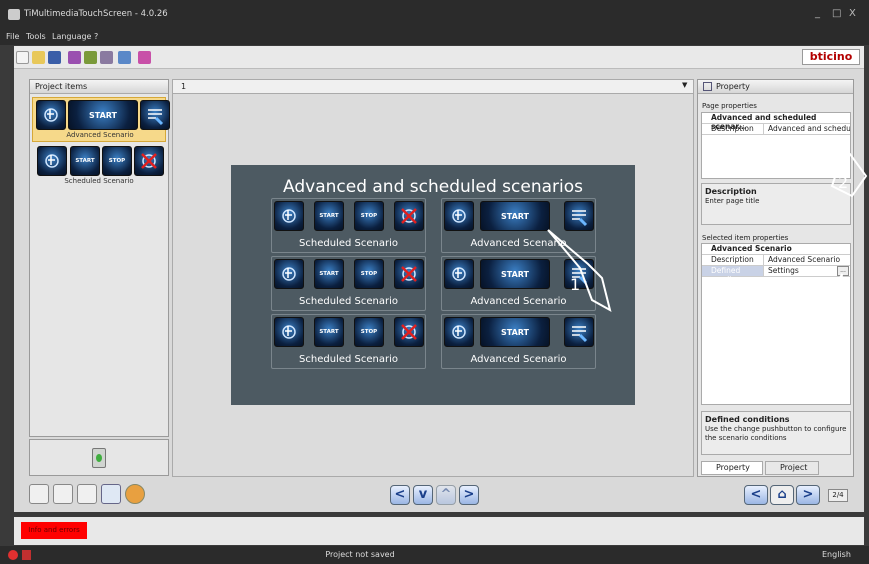 The height and width of the screenshot is (564, 869). Describe the element at coordinates (811, 322) in the screenshot. I see `callout-3: 3` at that location.